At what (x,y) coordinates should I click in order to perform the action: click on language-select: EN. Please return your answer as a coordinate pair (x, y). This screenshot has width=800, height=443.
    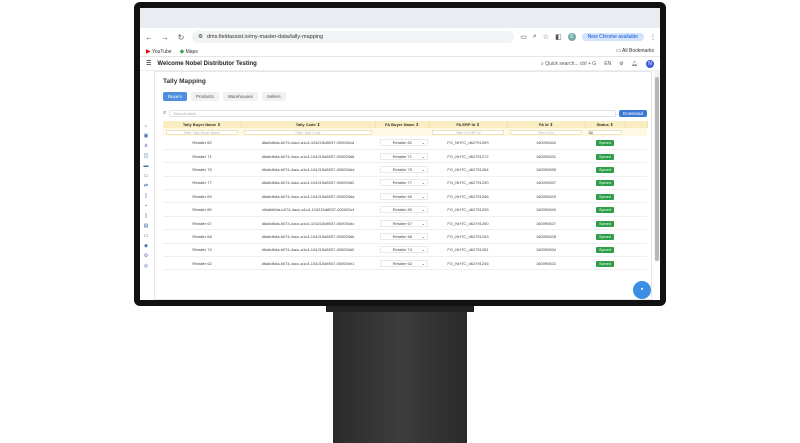
    Looking at the image, I should click on (607, 64).